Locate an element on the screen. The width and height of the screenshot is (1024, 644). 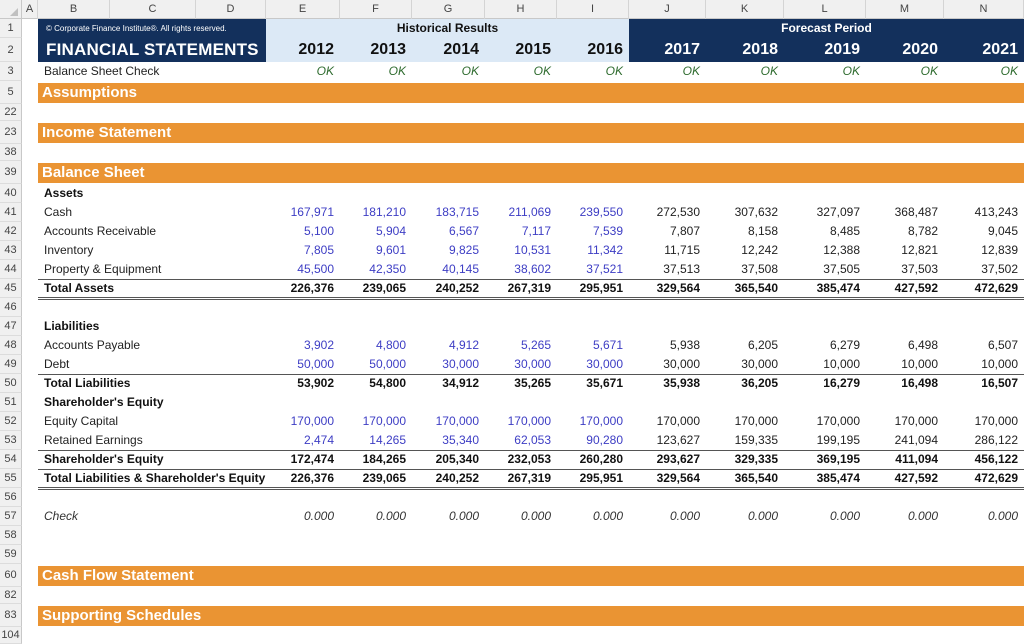
row-header-50: 50 is located at coordinates (11, 383).